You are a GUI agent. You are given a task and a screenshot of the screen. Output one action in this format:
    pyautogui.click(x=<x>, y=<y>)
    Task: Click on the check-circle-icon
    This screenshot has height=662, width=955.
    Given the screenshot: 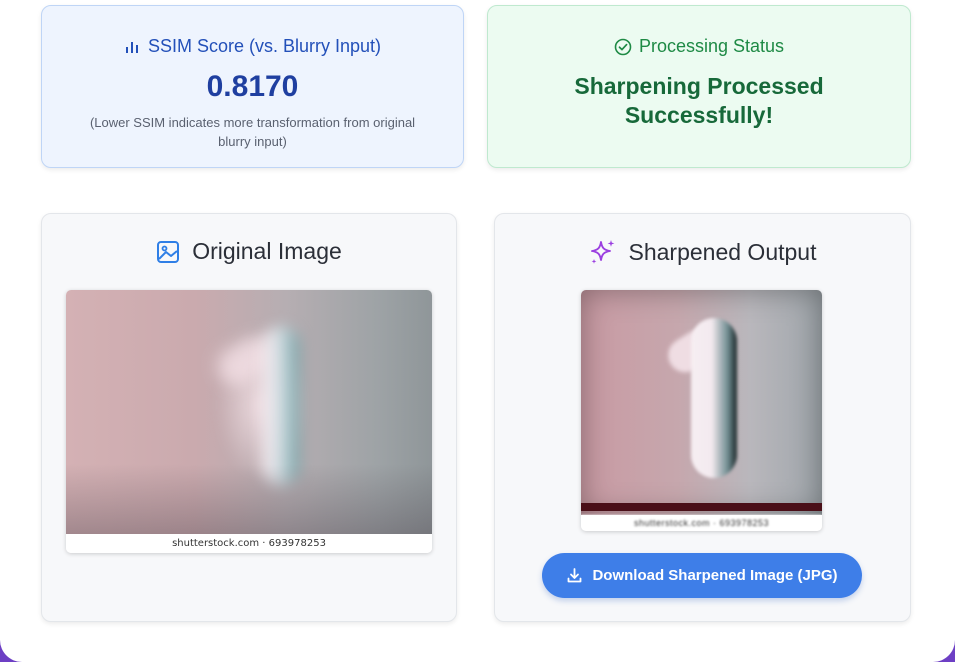 What is the action you would take?
    pyautogui.click(x=623, y=47)
    